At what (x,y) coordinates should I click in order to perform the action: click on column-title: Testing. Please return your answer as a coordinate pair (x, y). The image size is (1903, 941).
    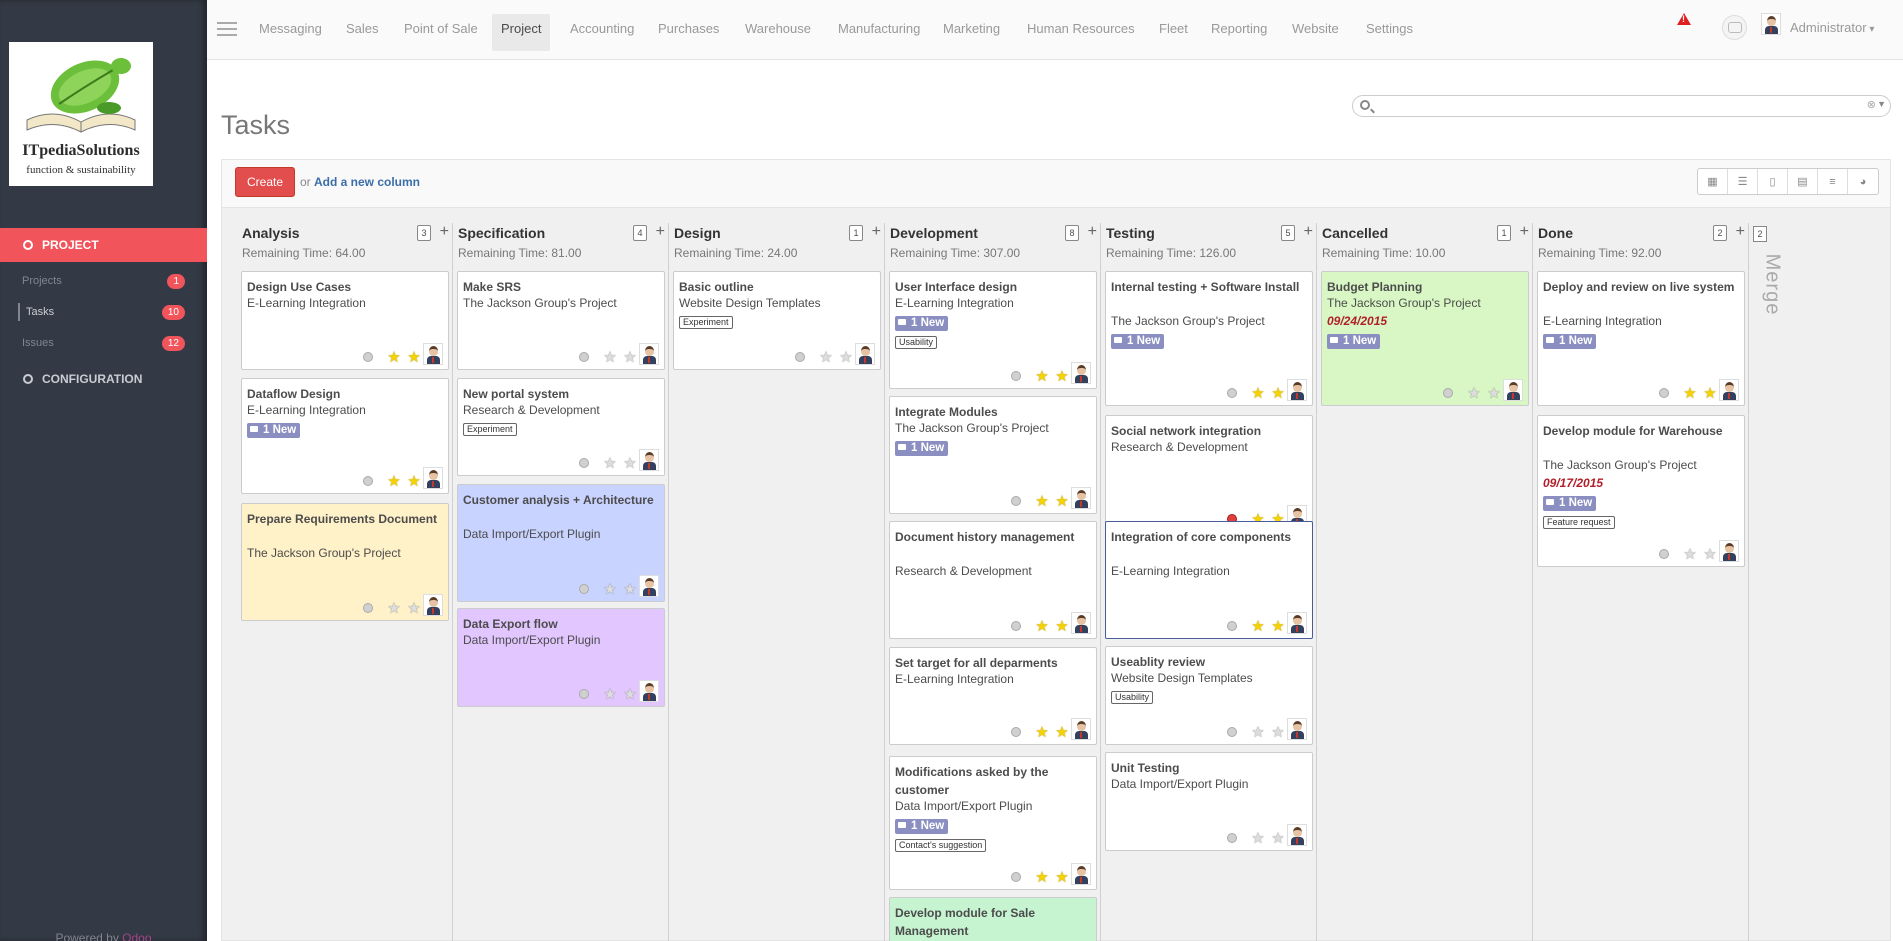
    Looking at the image, I should click on (1130, 233).